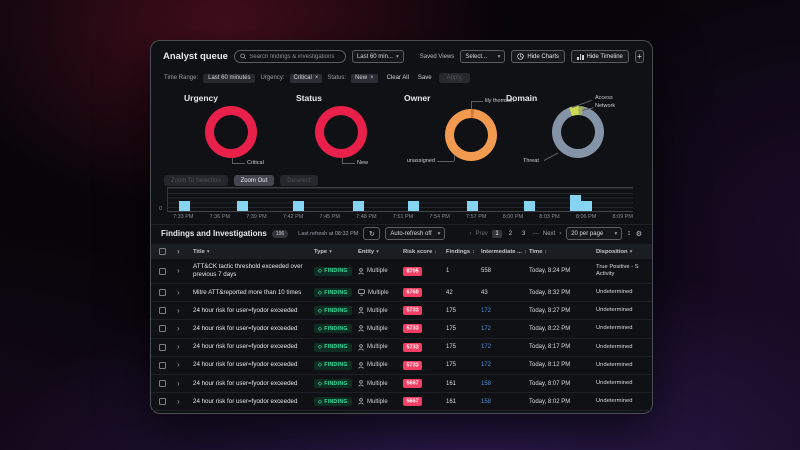 The width and height of the screenshot is (800, 450). Describe the element at coordinates (195, 56) in the screenshot. I see `page-title: Analyst queue` at that location.